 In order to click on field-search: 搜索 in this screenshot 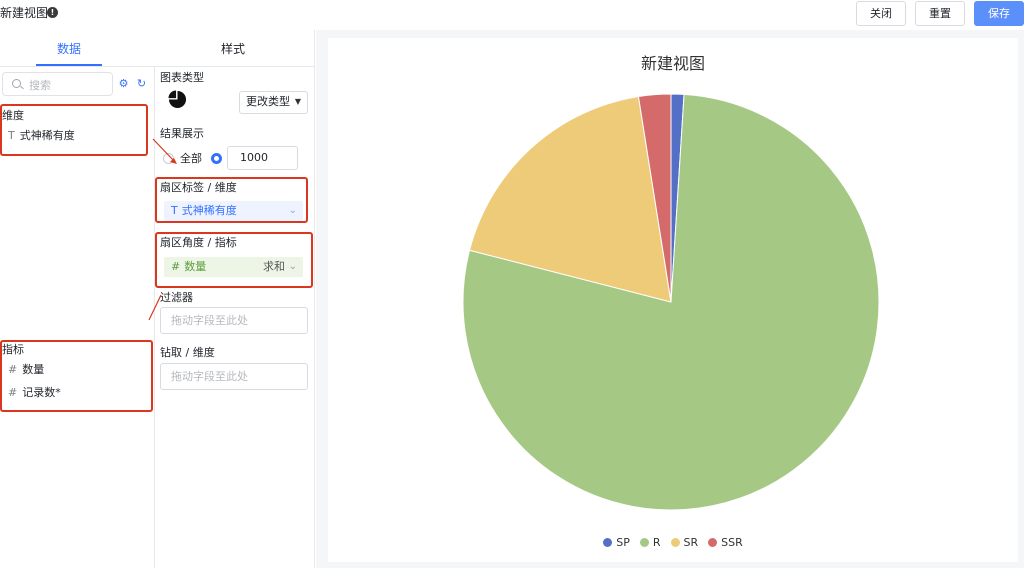, I will do `click(57, 84)`.